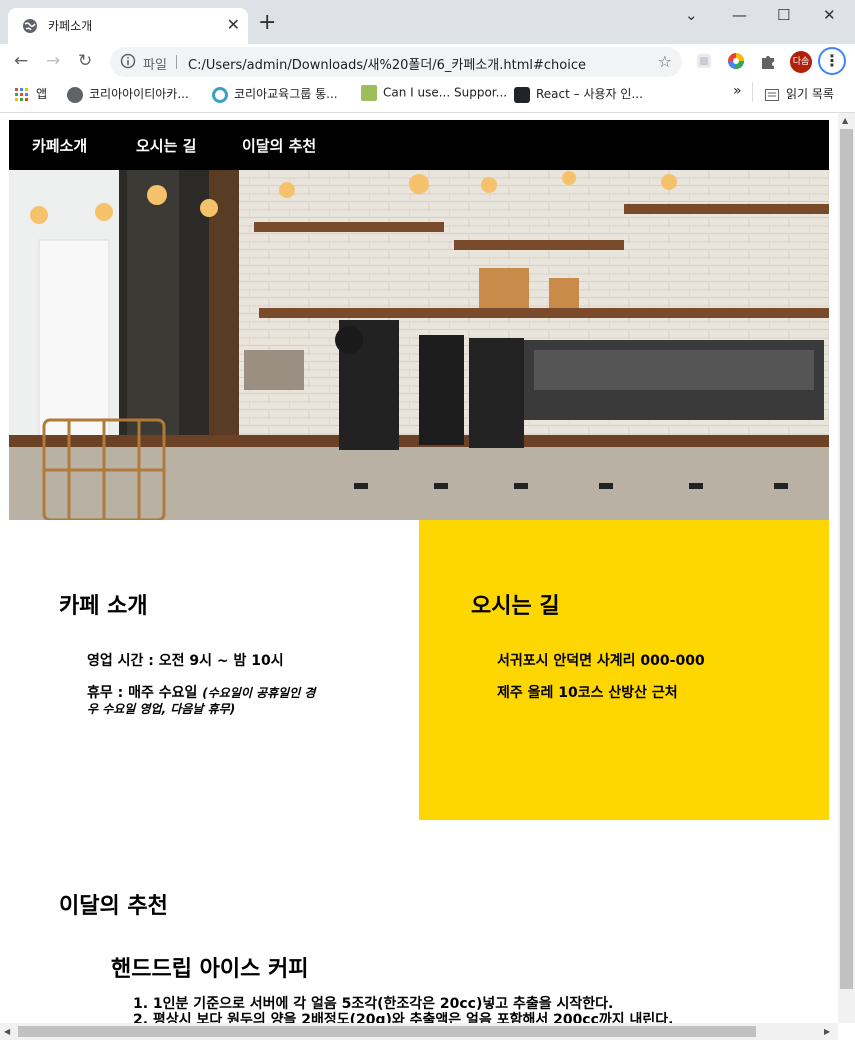 The height and width of the screenshot is (1041, 855). Describe the element at coordinates (752, 92) in the screenshot. I see `bookmarks-divider` at that location.